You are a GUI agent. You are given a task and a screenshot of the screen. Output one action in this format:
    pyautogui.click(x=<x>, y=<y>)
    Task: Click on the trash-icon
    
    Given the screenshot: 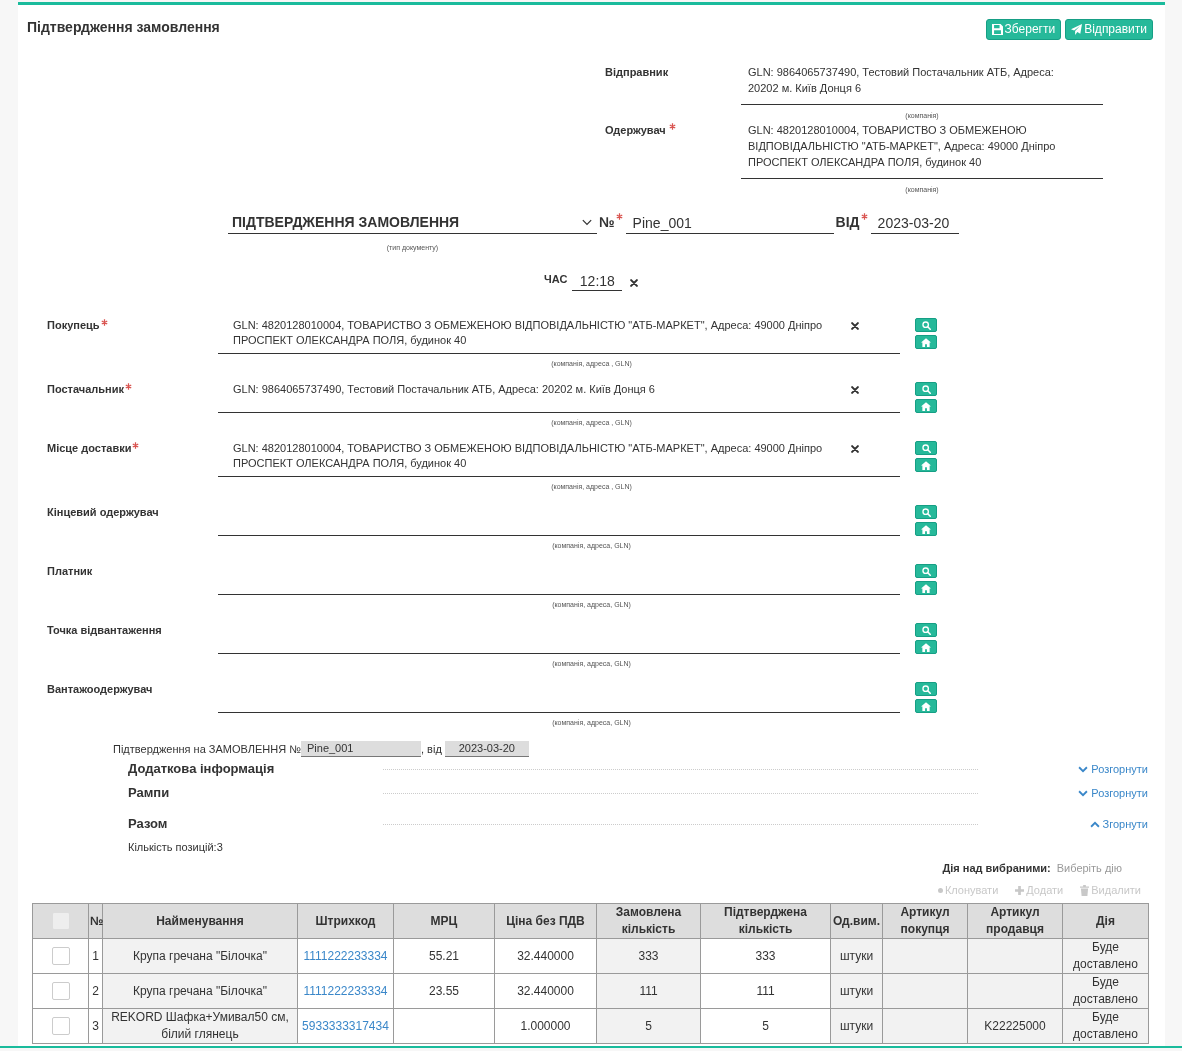 What is the action you would take?
    pyautogui.click(x=1085, y=890)
    